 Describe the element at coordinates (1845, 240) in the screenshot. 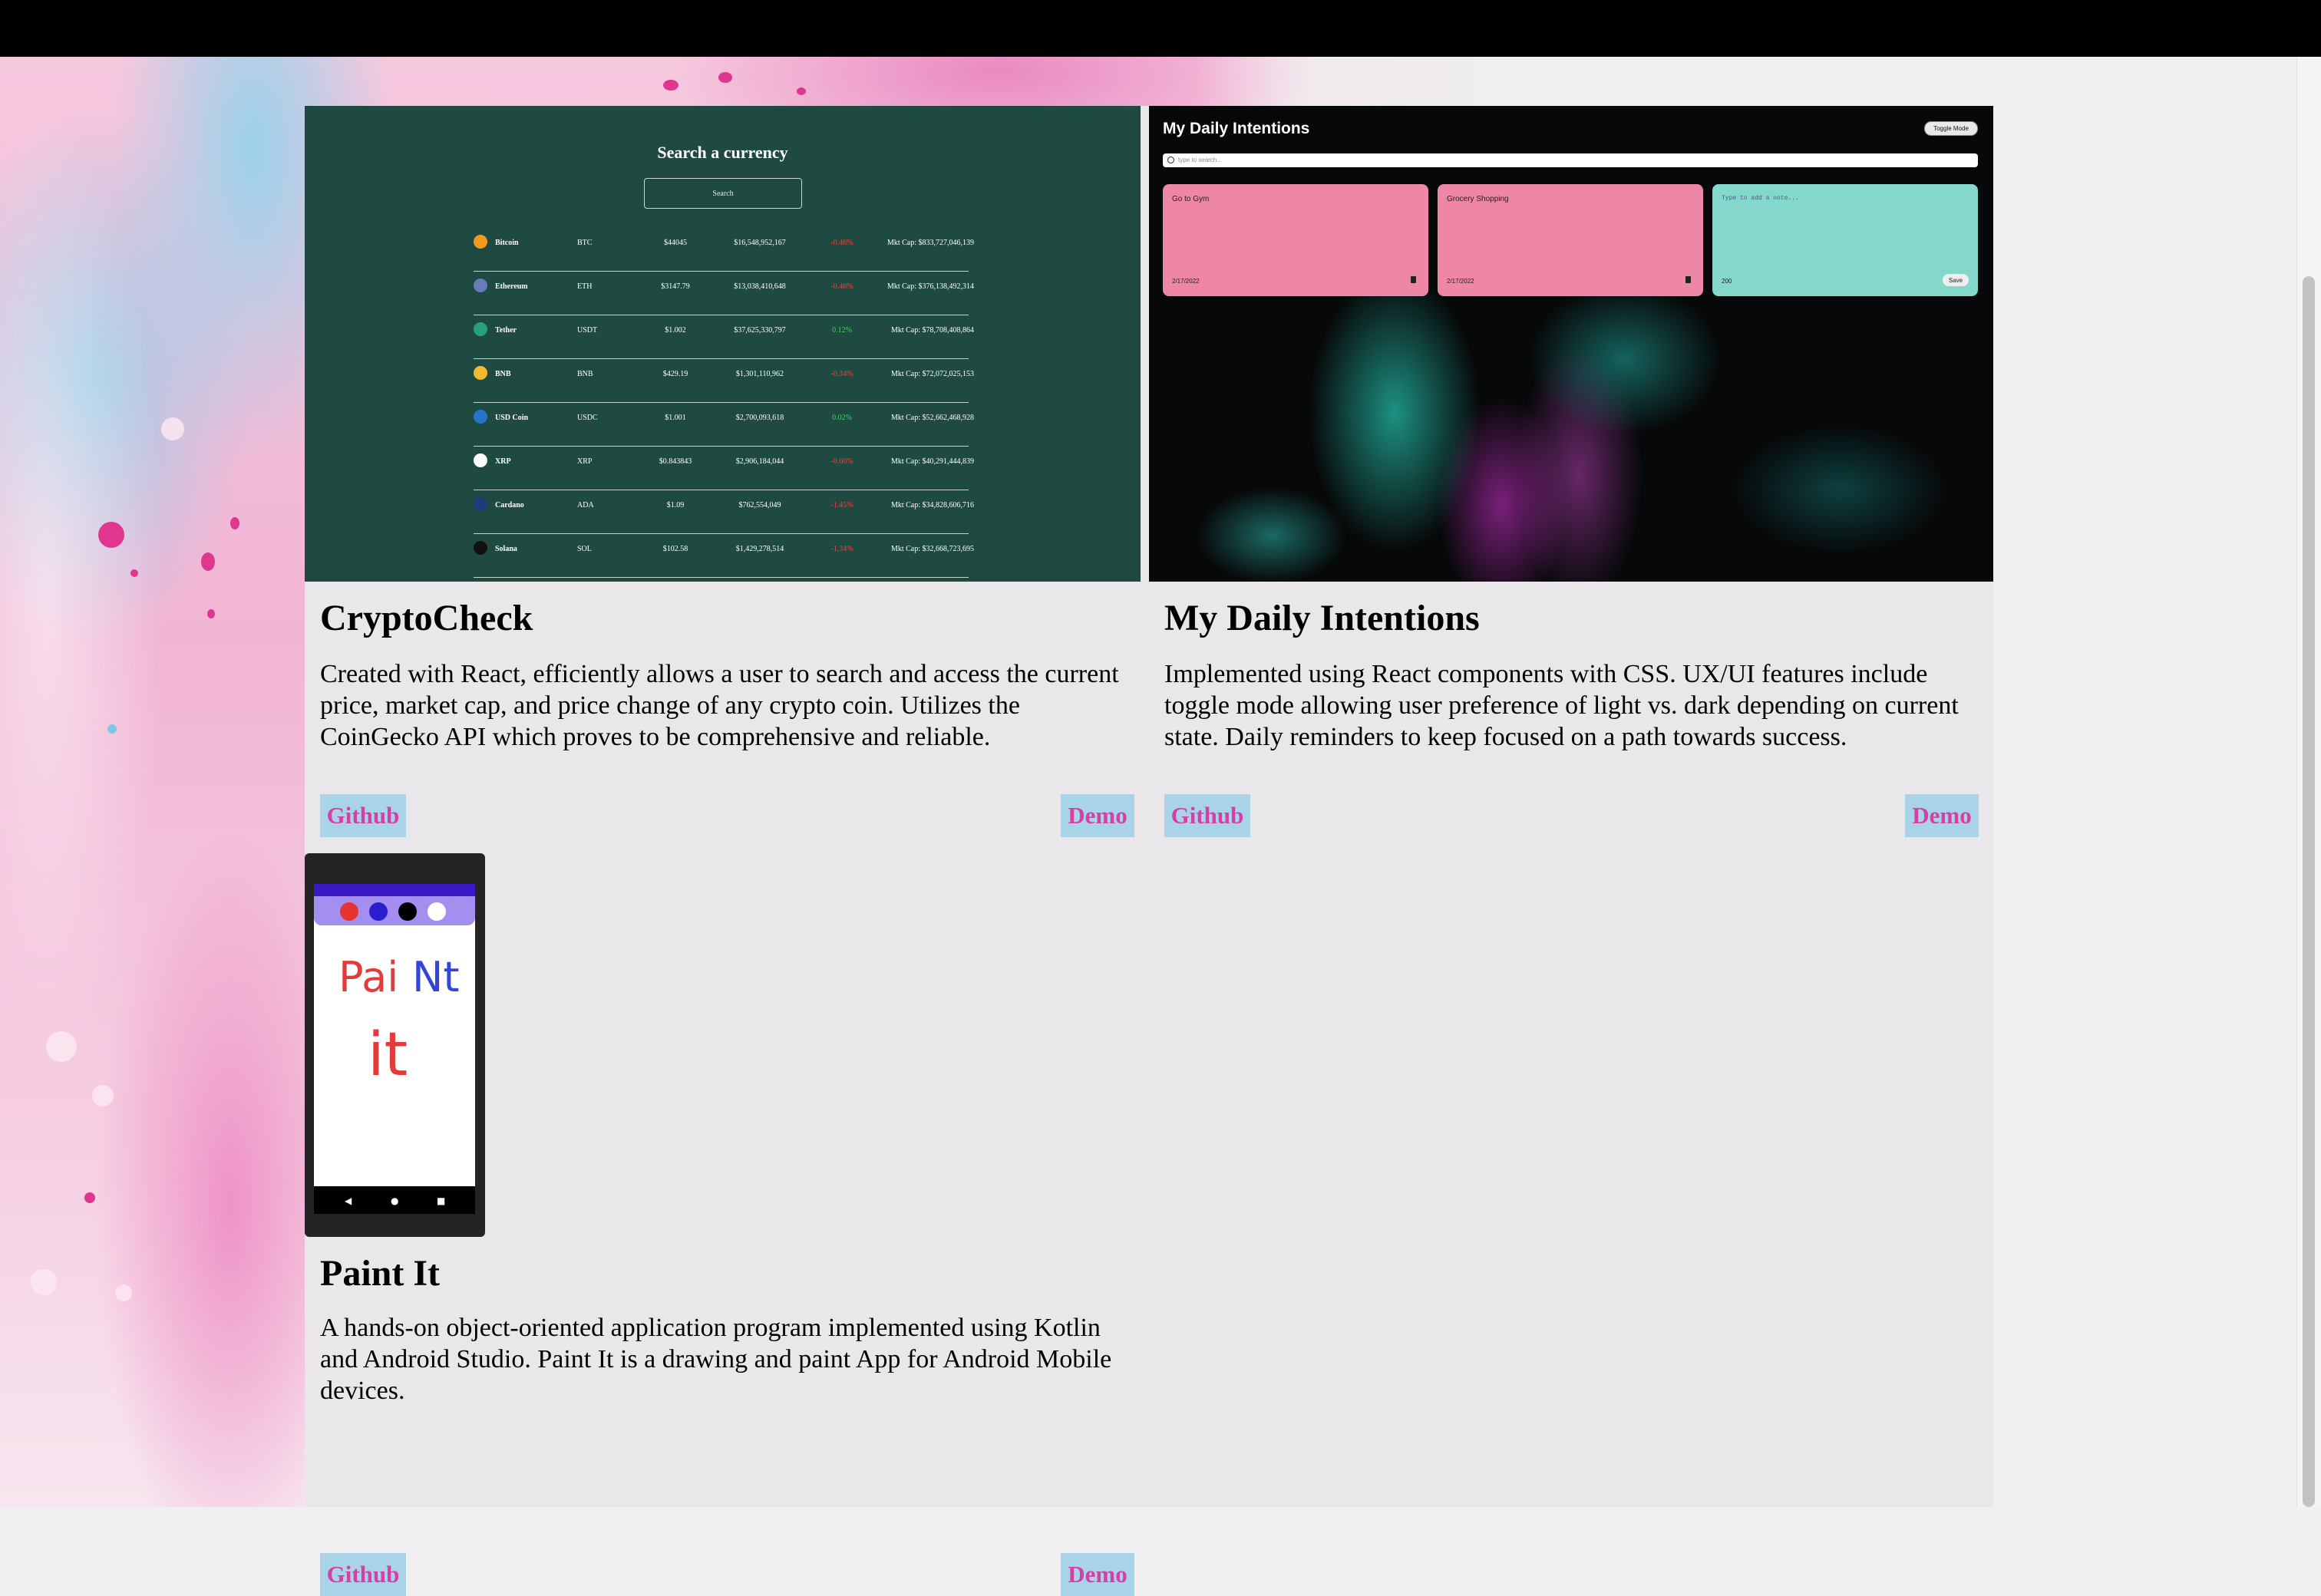

I see `preview-new-note: Type to add a note... 200 Save` at that location.